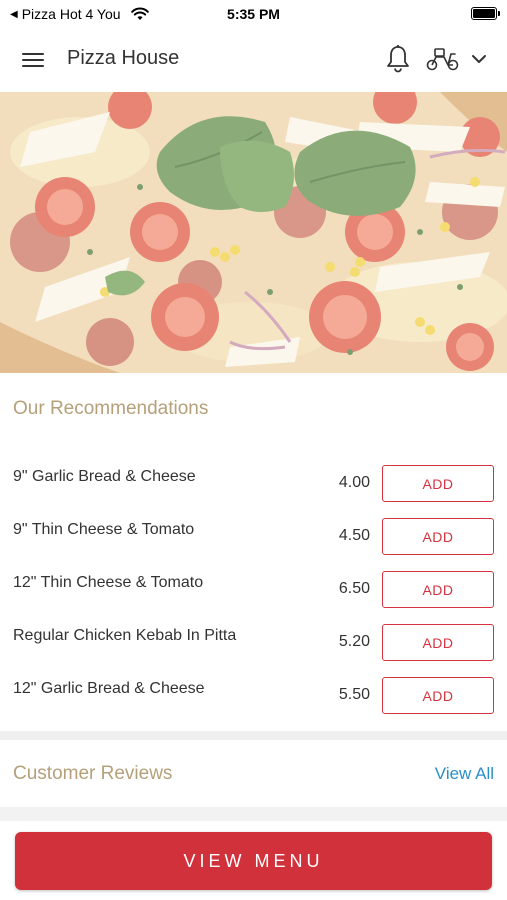 This screenshot has width=507, height=900. What do you see at coordinates (253, 773) in the screenshot?
I see `reviews-section: Customer Reviews View All` at bounding box center [253, 773].